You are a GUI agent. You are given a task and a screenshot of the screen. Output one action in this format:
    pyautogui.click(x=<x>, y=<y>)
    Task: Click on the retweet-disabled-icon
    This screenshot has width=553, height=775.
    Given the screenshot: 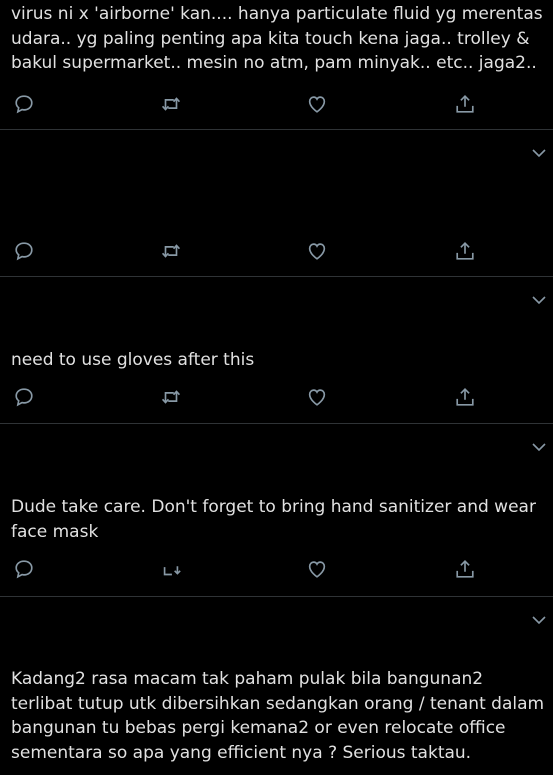 What is the action you would take?
    pyautogui.click(x=172, y=571)
    